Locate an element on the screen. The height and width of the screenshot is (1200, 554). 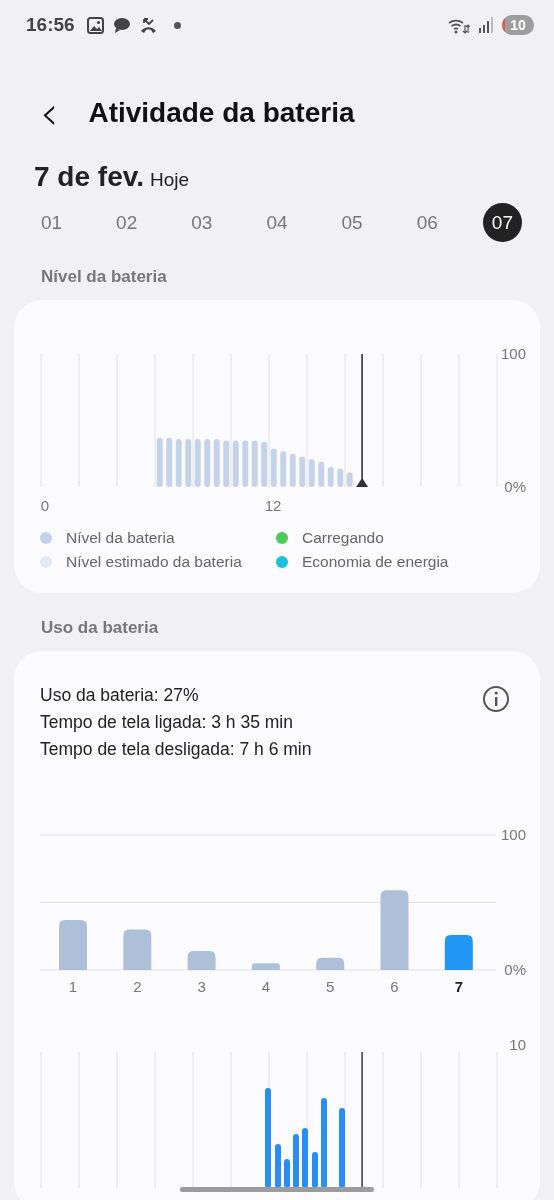
page-title: Atividade da bateria is located at coordinates (221, 113).